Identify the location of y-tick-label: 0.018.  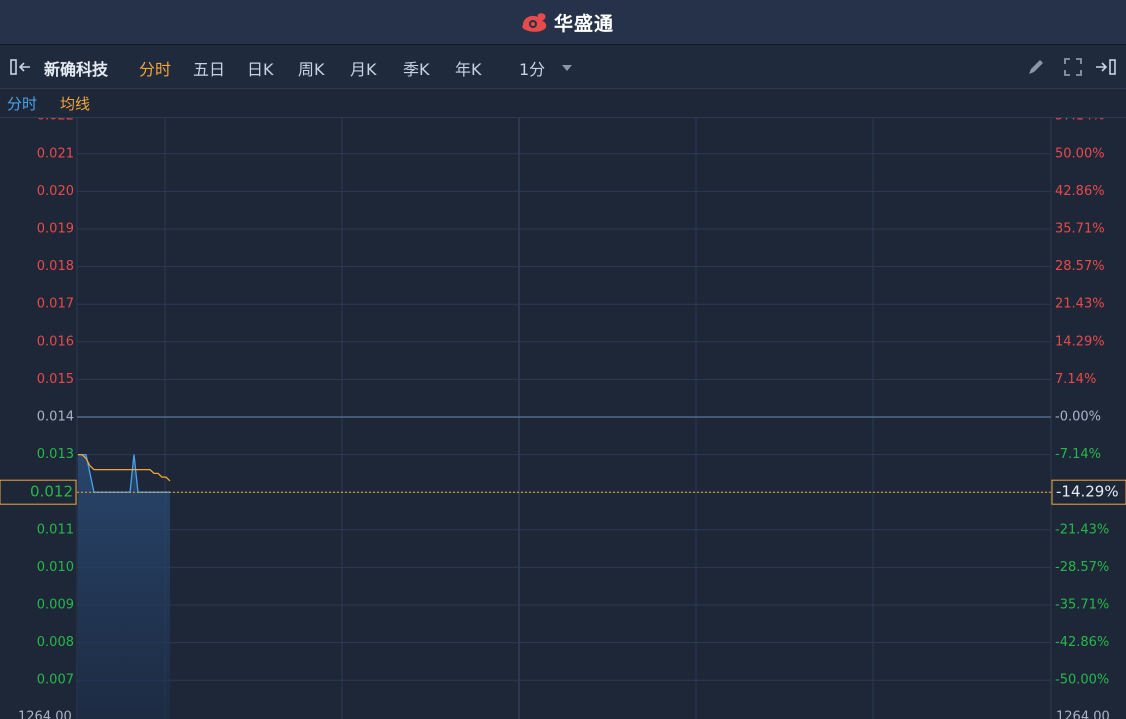
(55, 266).